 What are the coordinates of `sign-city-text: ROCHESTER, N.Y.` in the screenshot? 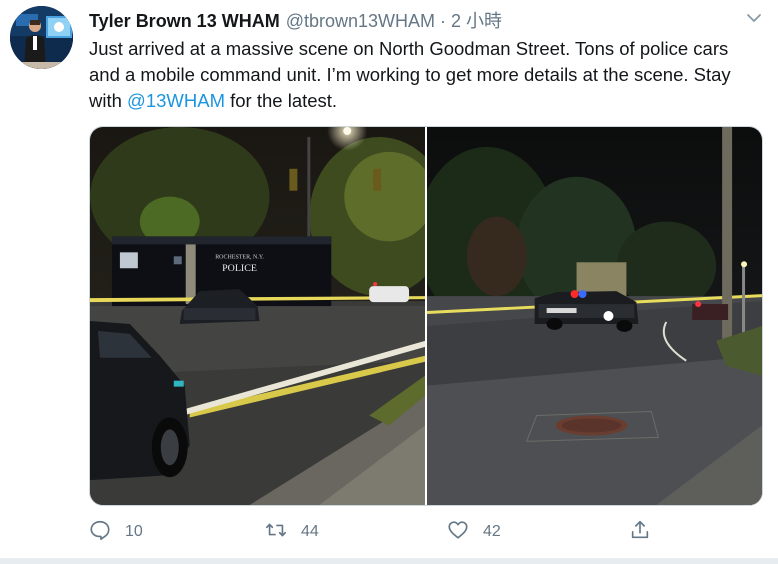 It's located at (239, 257).